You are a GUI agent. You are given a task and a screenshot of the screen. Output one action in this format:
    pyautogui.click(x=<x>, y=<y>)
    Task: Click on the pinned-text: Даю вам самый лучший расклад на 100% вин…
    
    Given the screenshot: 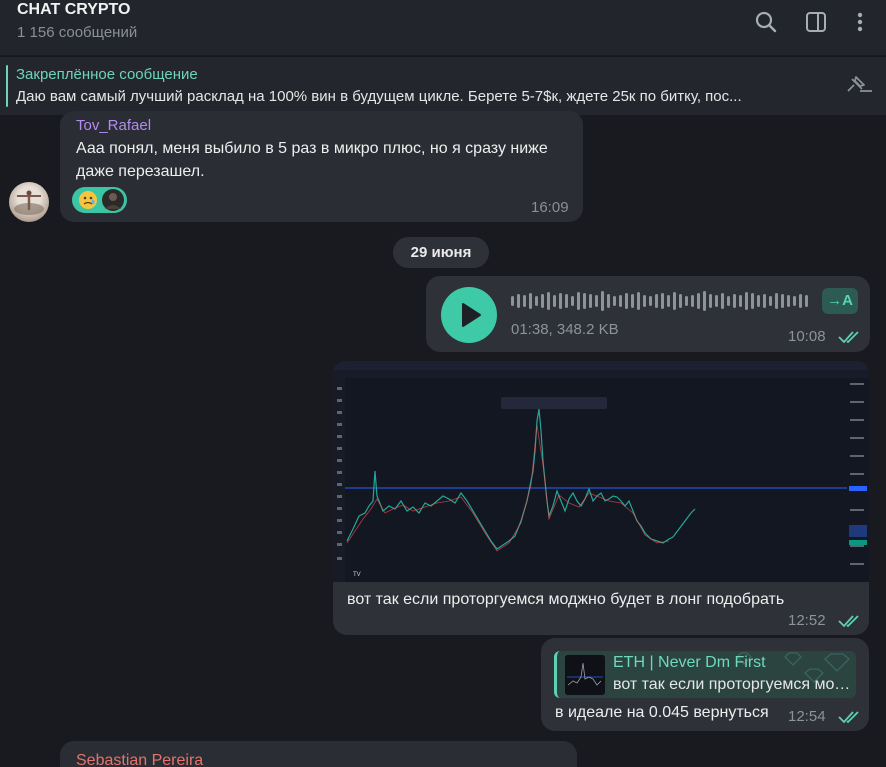 What is the action you would take?
    pyautogui.click(x=379, y=96)
    